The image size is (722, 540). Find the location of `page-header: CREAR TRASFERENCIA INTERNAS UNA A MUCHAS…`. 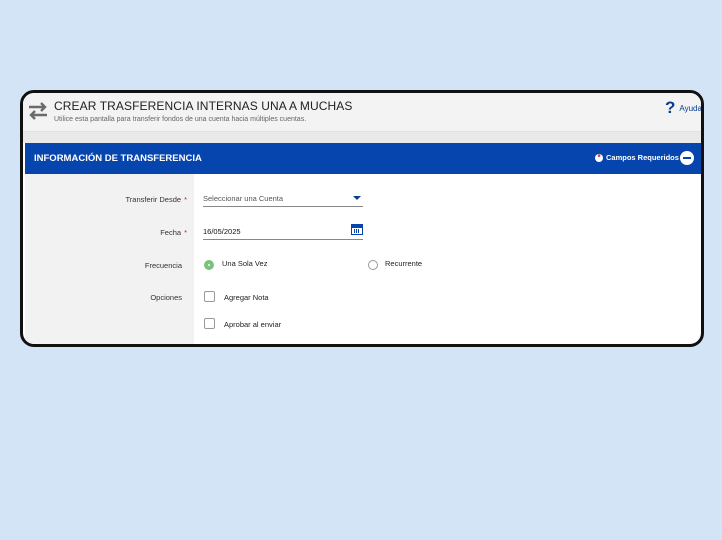

page-header: CREAR TRASFERENCIA INTERNAS UNA A MUCHAS… is located at coordinates (362, 112).